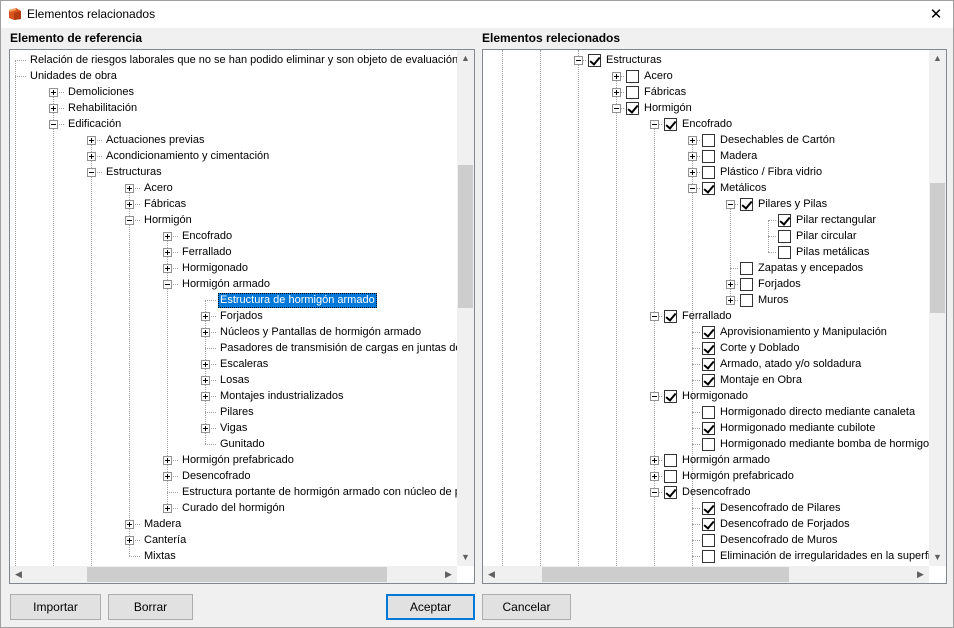 The width and height of the screenshot is (954, 628). I want to click on tree-item: Núcleos y Pantallas de hormigón armado, so click(320, 332).